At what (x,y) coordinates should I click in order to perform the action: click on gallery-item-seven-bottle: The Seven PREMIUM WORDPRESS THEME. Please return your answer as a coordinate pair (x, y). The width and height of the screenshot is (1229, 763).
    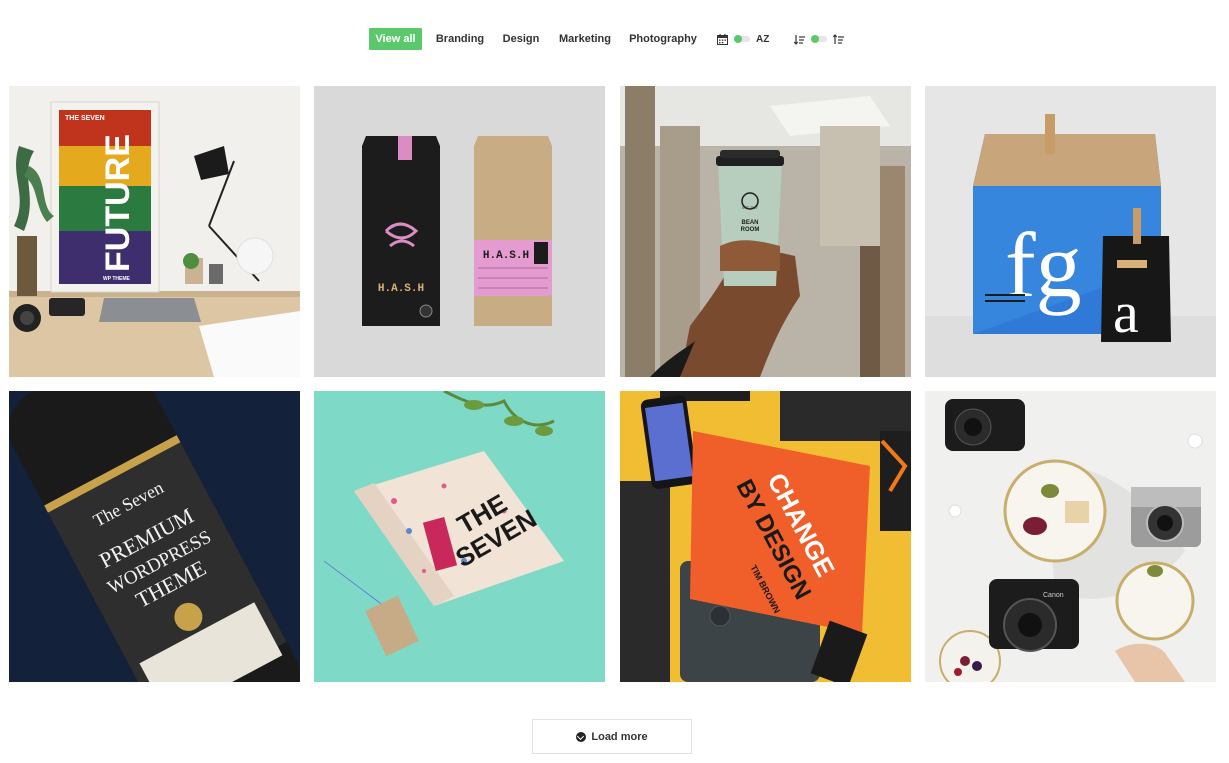
    Looking at the image, I should click on (154, 536).